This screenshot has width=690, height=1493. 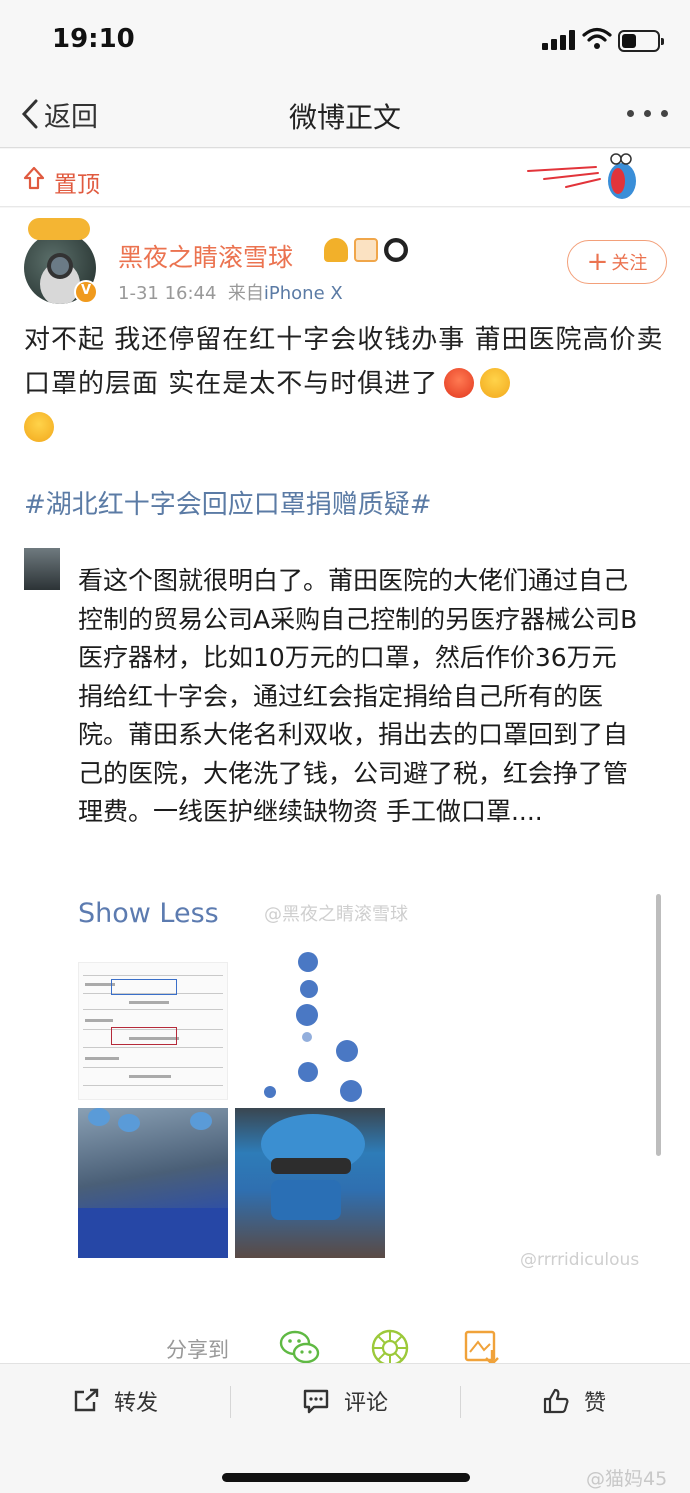 What do you see at coordinates (344, 117) in the screenshot?
I see `page-title: 微博正文` at bounding box center [344, 117].